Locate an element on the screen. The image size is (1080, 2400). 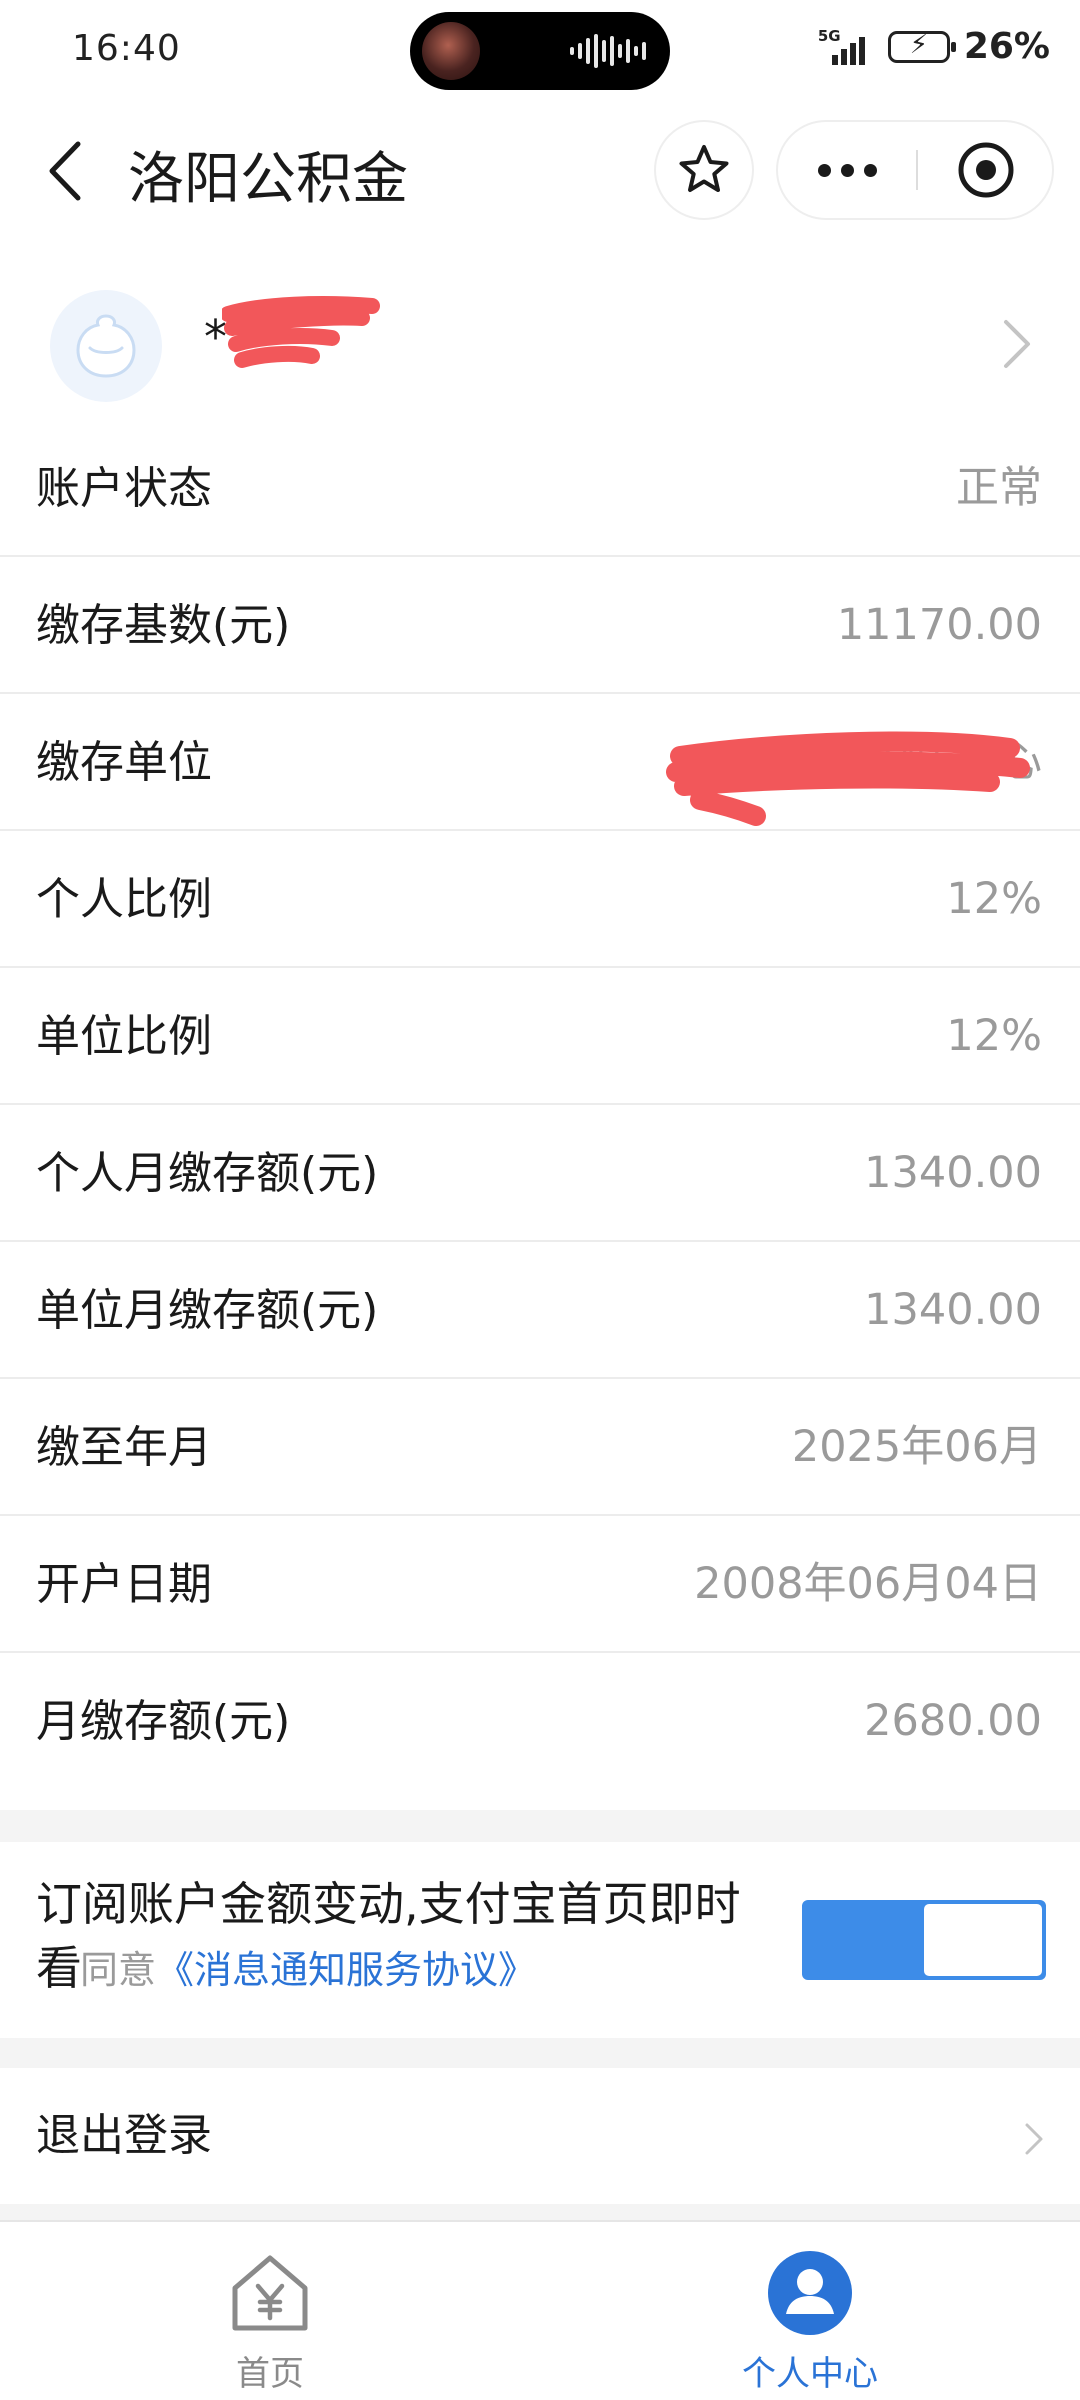
agreement-text: 同意《消息通知服务协议》 is located at coordinates (308, 1970).